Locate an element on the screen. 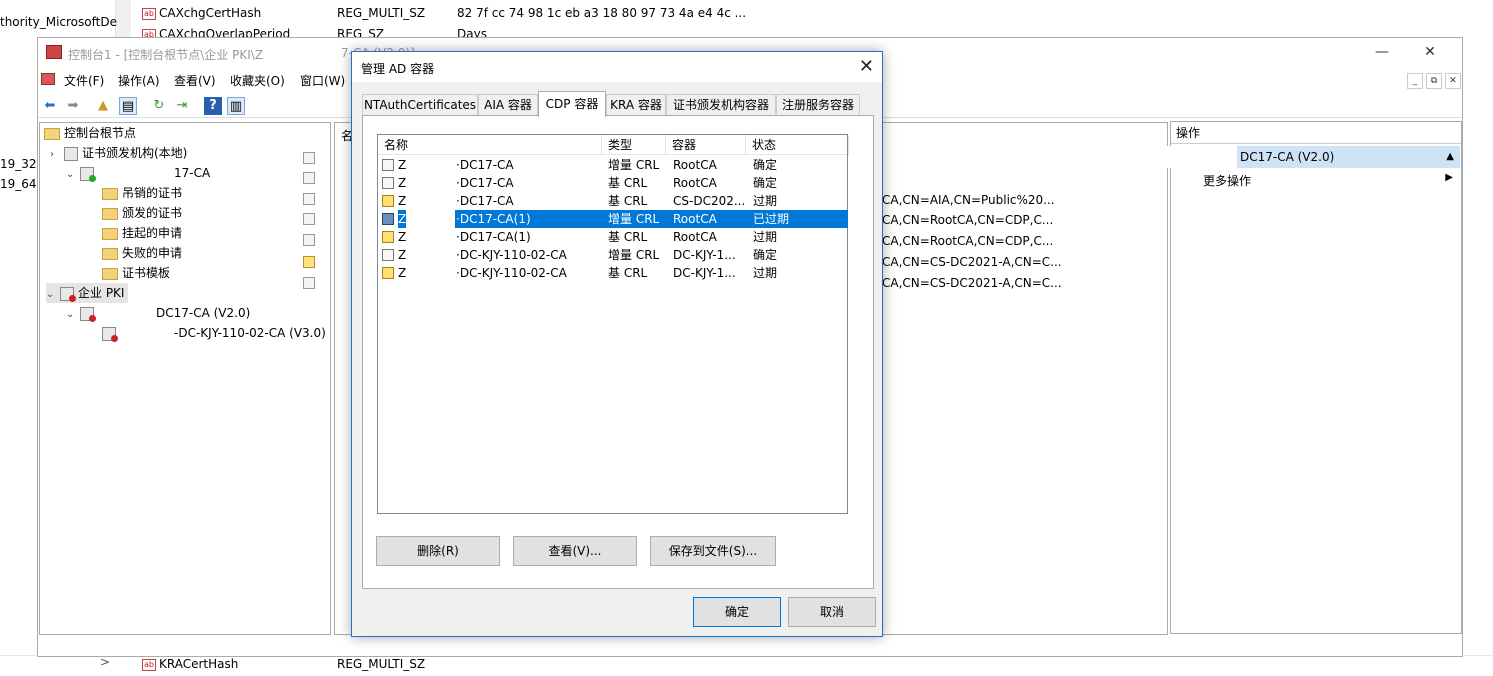 The height and width of the screenshot is (676, 1493). export-list-icon: ⇥ is located at coordinates (182, 106).